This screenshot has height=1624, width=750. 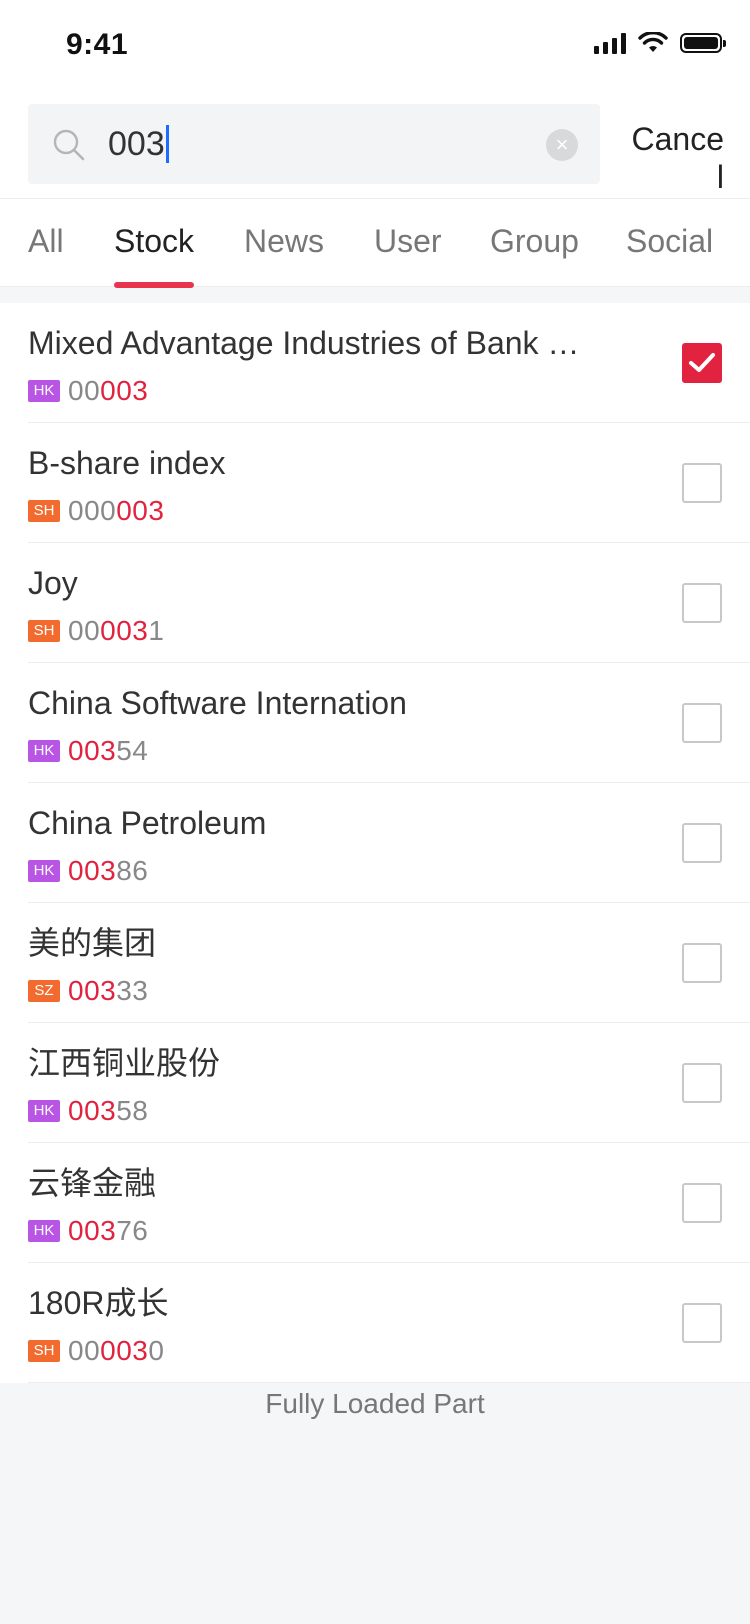 I want to click on tab-news: News, so click(x=284, y=243).